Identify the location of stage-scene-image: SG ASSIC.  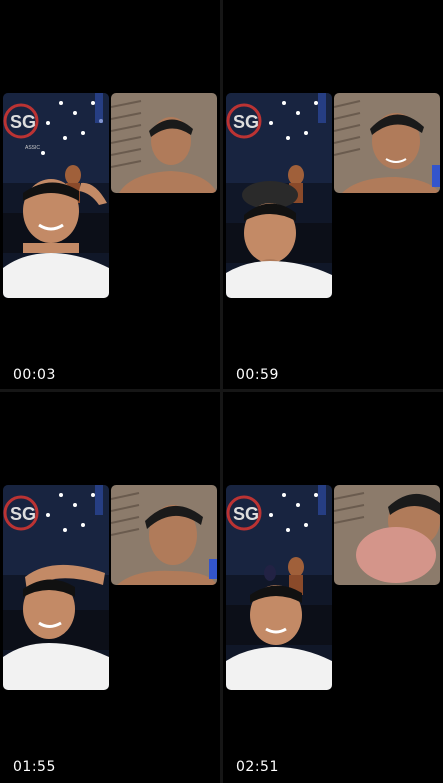
(56, 195).